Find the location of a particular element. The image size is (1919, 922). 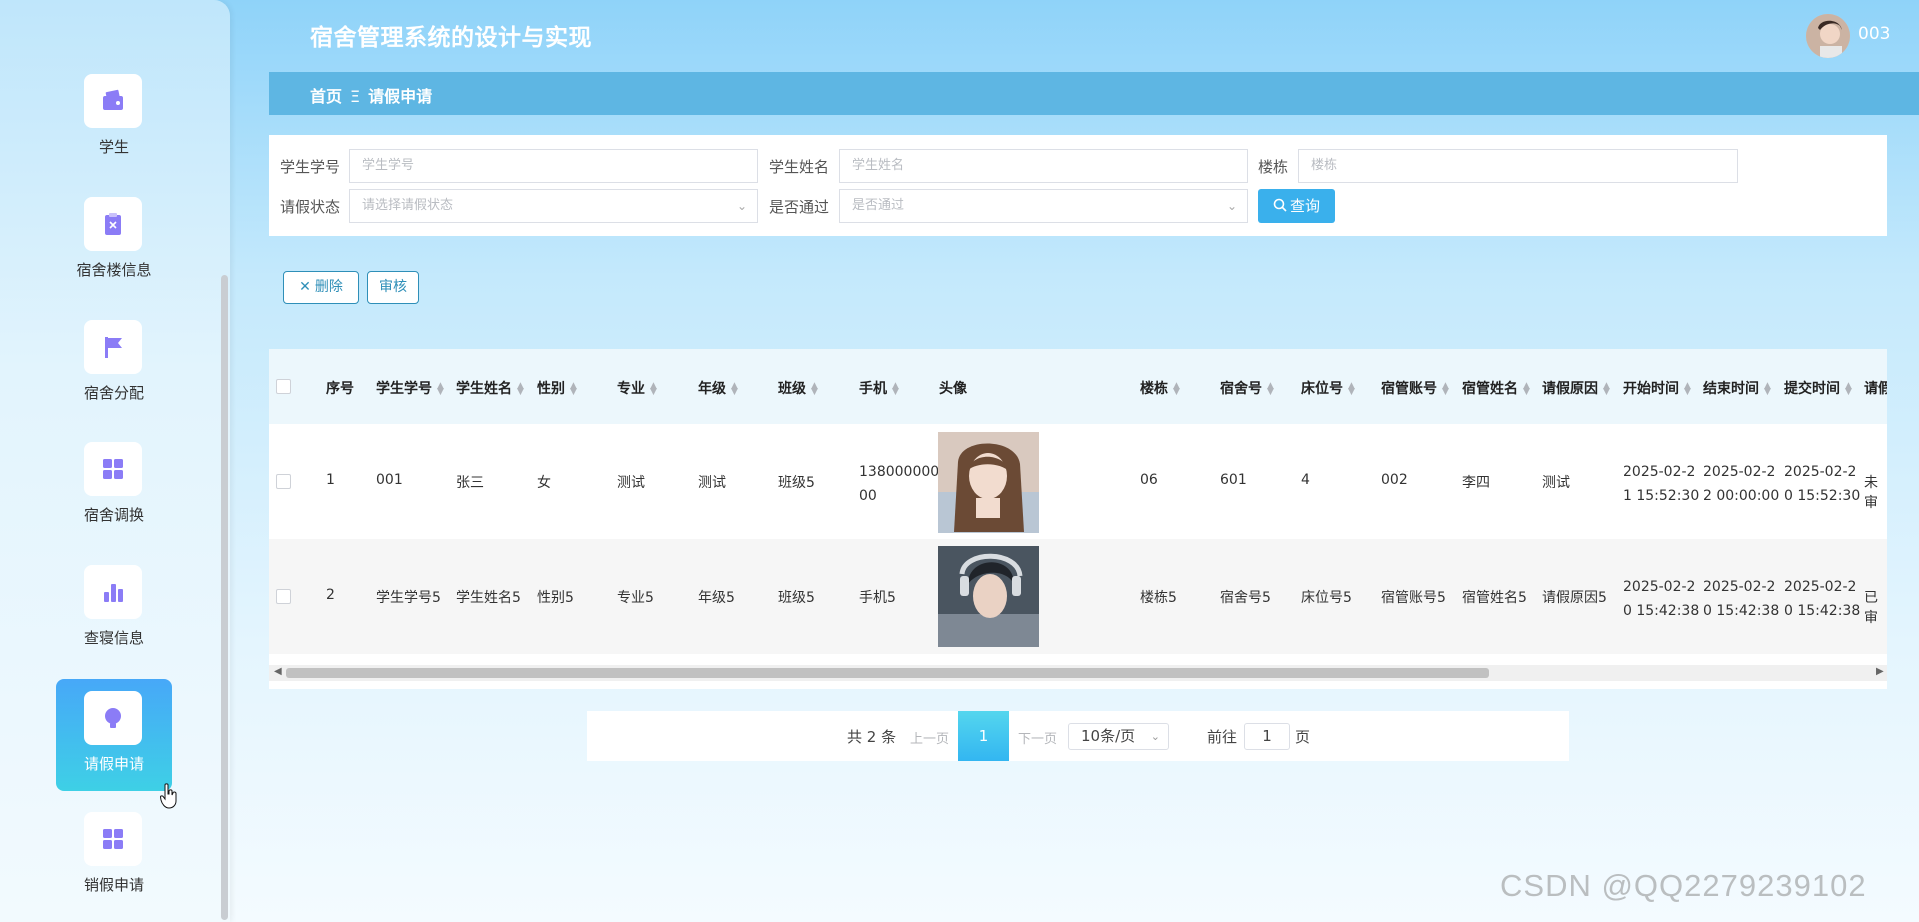

breadcrumb: 首页 Ξ 请假申请 is located at coordinates (371, 95).